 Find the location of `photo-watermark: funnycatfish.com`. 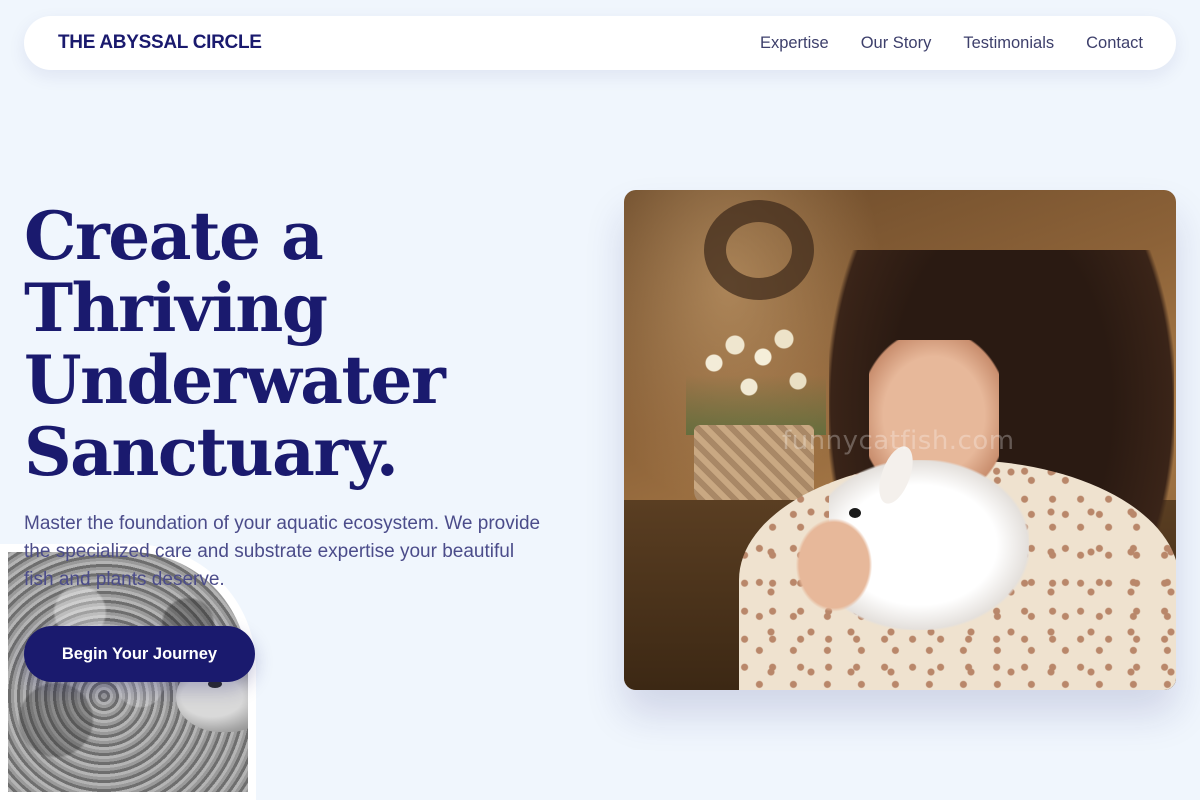

photo-watermark: funnycatfish.com is located at coordinates (898, 441).